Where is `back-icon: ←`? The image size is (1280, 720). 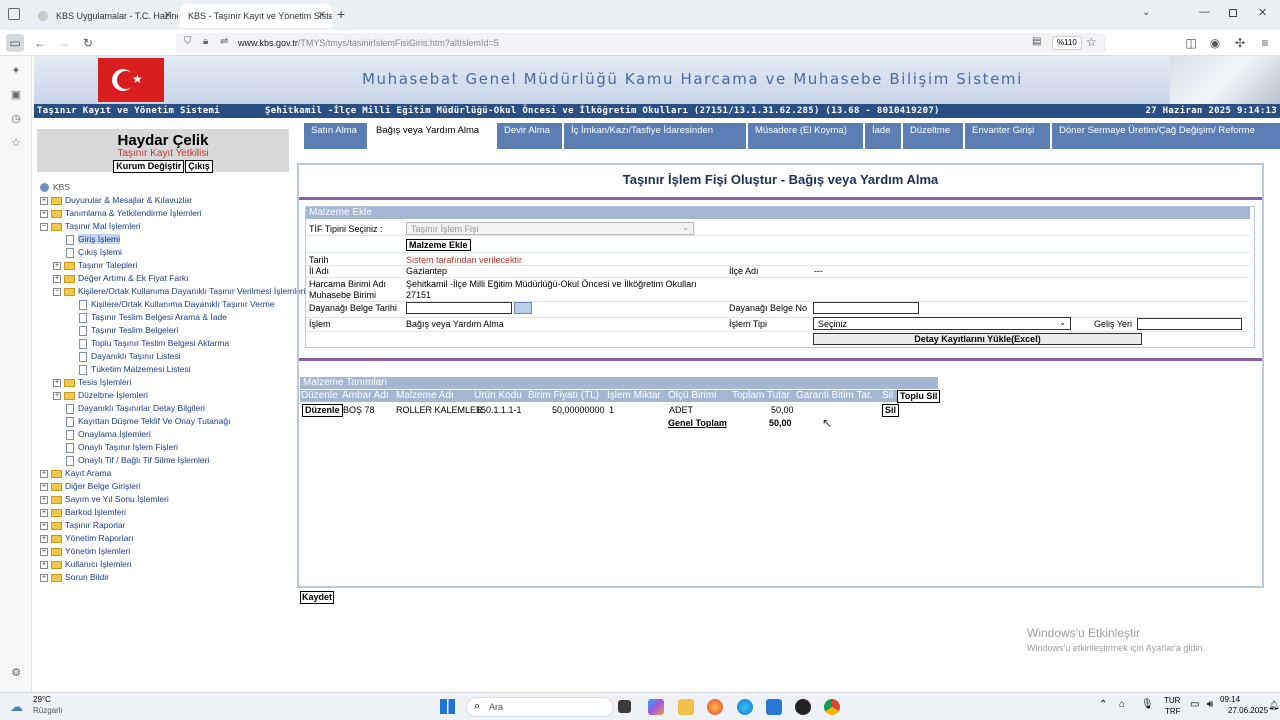
back-icon: ← is located at coordinates (40, 43).